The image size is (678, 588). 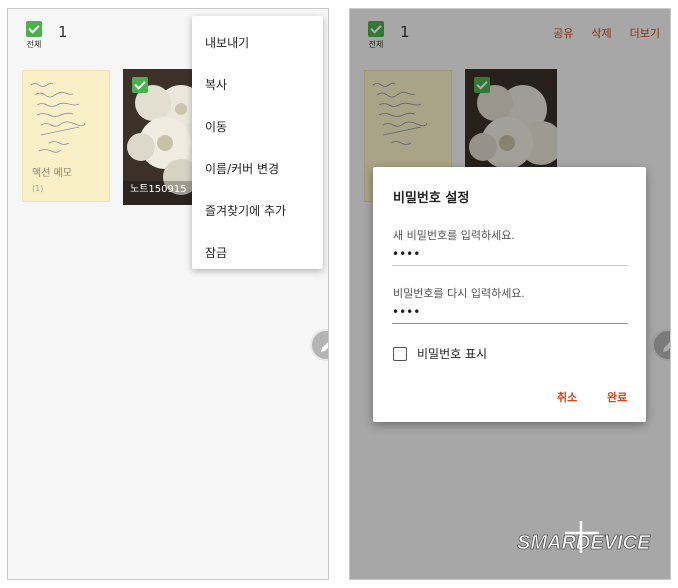 I want to click on show-password-toggle: 비밀번호 표시, so click(x=440, y=353).